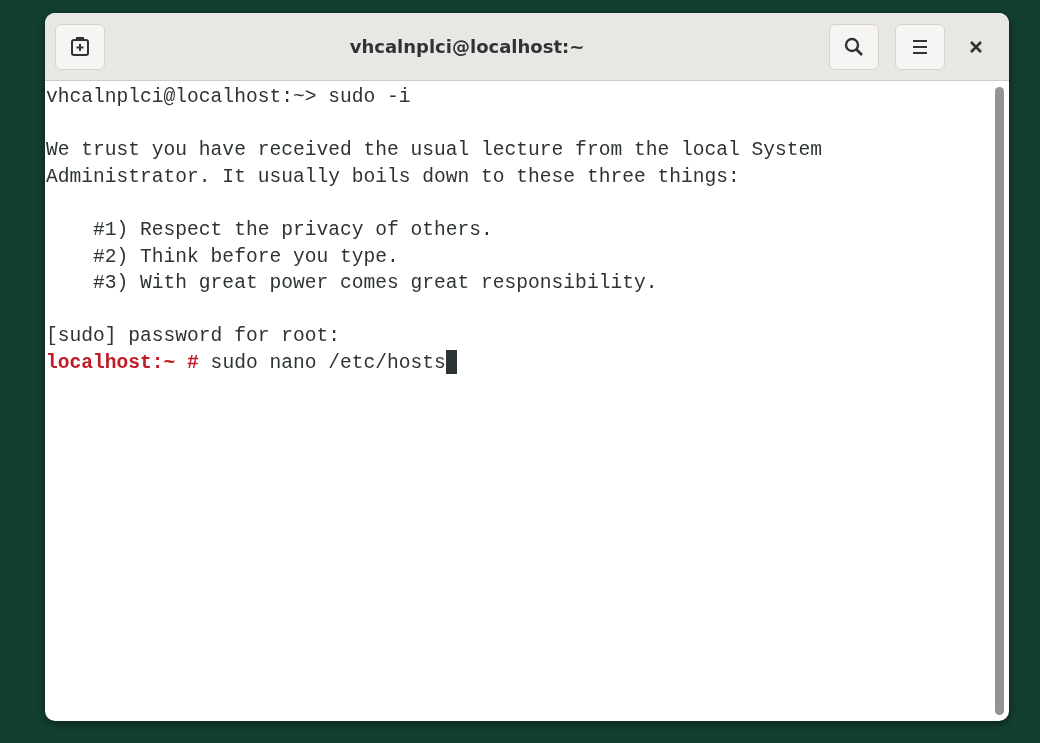  I want to click on terminal-line: [sudo] password for root:, so click(193, 337).